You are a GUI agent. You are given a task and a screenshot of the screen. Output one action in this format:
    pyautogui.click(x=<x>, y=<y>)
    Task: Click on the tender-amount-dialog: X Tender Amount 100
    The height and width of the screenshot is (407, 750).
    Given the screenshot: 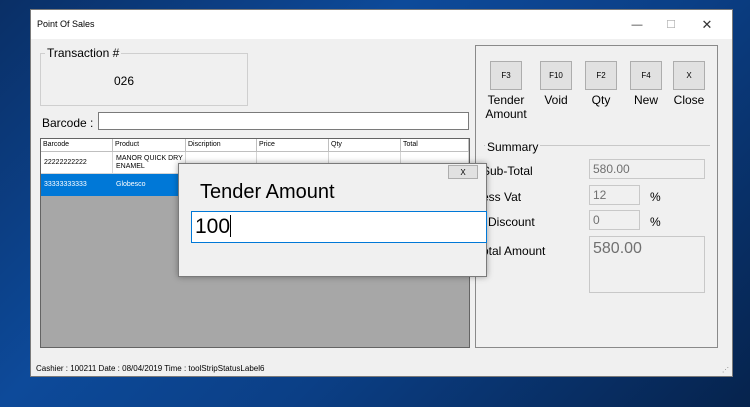 What is the action you would take?
    pyautogui.click(x=332, y=220)
    